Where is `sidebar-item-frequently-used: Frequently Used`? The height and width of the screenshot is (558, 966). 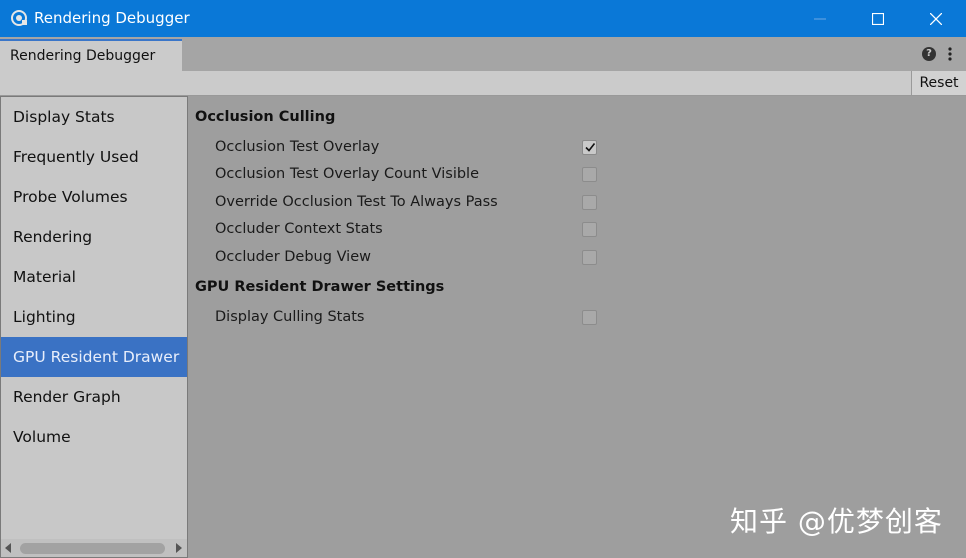
sidebar-item-frequently-used: Frequently Used is located at coordinates (94, 157).